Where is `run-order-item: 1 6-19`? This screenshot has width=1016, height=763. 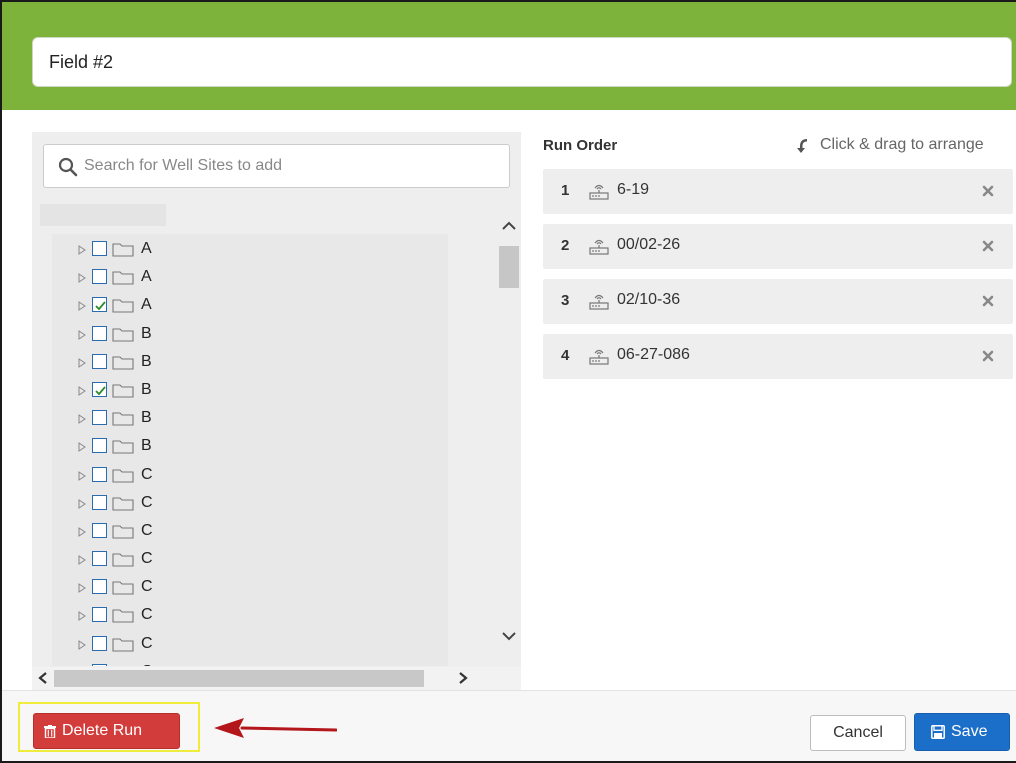
run-order-item: 1 6-19 is located at coordinates (778, 191).